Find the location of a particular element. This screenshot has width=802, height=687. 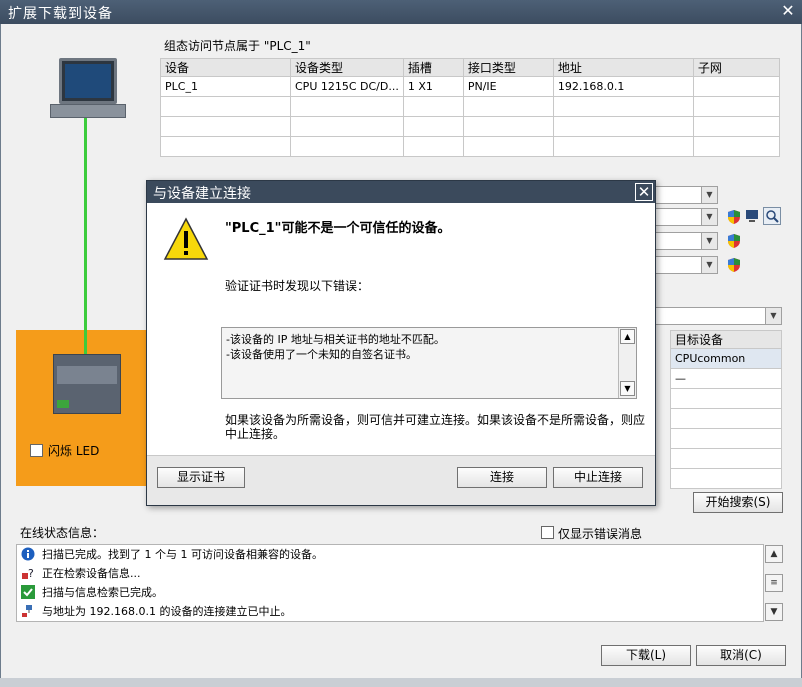

status-message: 与地址为 192.168.0.1 的设备的连接建立已中止。 is located at coordinates (390, 611).